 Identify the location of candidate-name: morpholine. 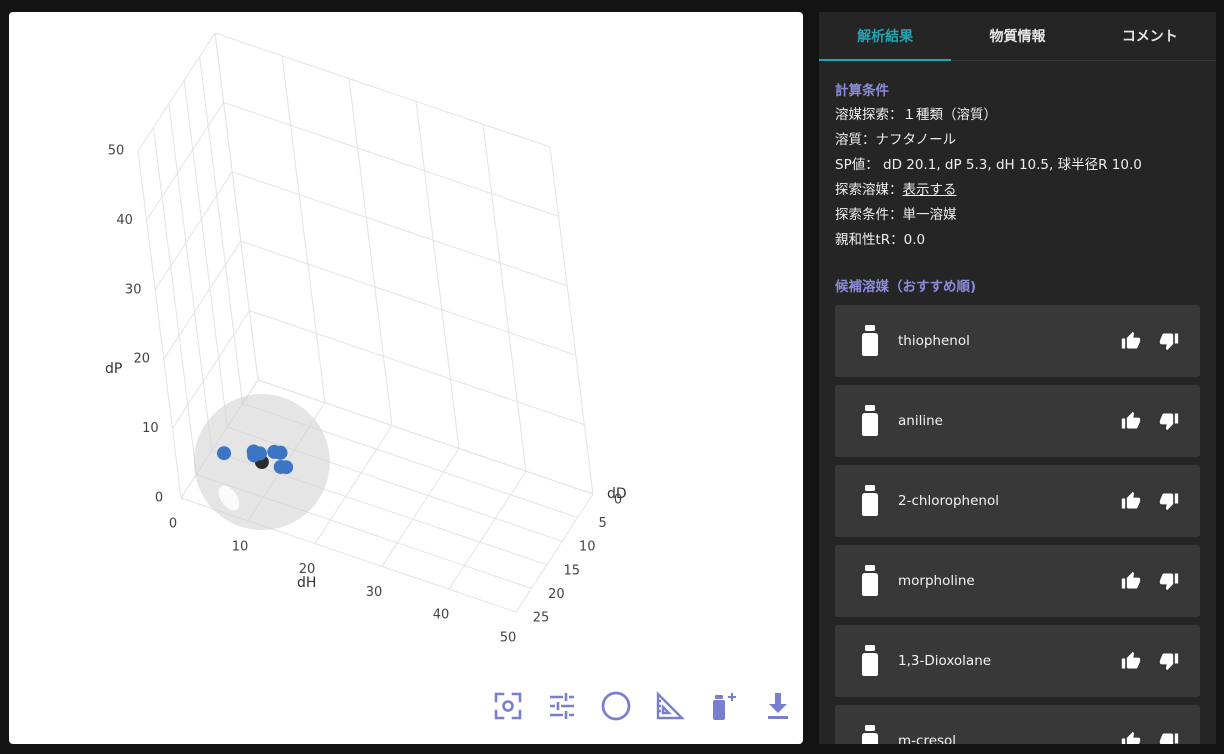
(936, 581).